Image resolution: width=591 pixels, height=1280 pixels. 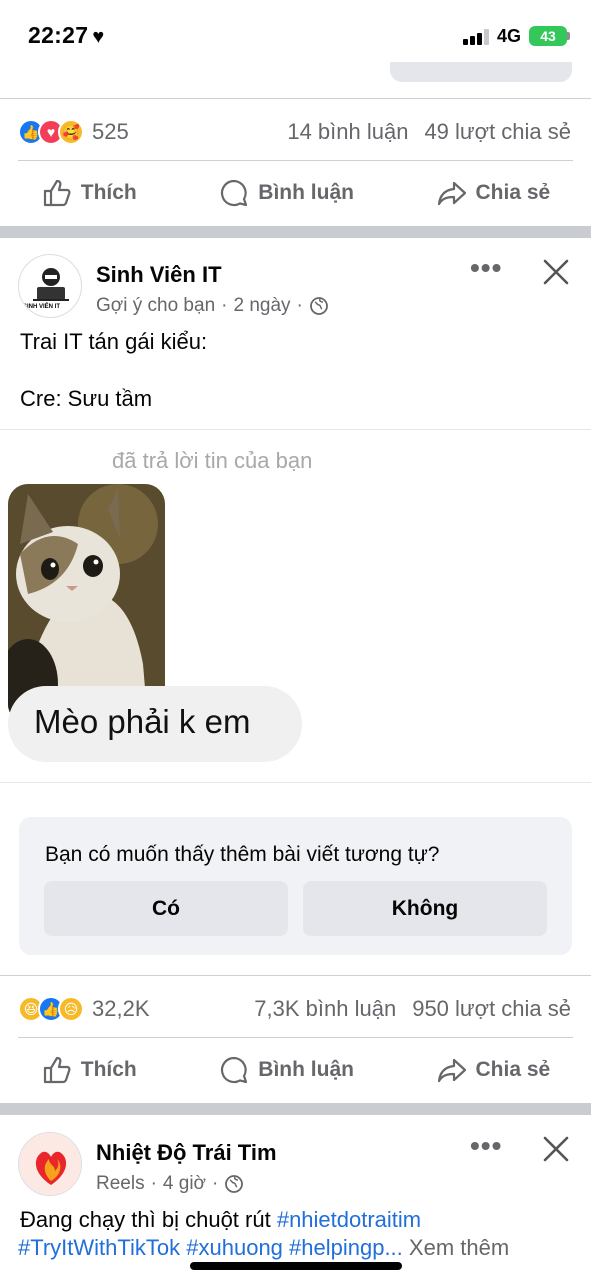 What do you see at coordinates (159, 275) in the screenshot?
I see `page-name: Sinh Viên IT` at bounding box center [159, 275].